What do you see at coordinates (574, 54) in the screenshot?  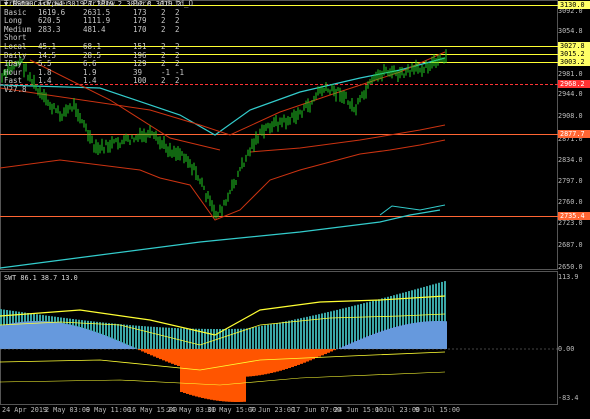 I see `price-tag: 3015.2` at bounding box center [574, 54].